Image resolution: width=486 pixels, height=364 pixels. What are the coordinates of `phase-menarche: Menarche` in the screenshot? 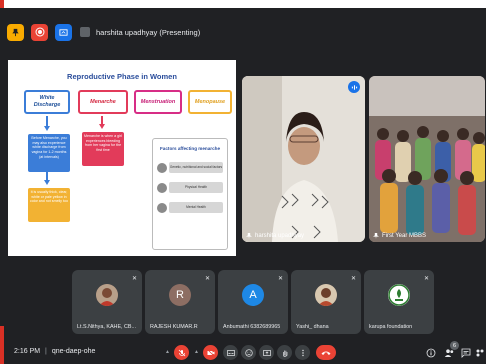 It's located at (103, 102).